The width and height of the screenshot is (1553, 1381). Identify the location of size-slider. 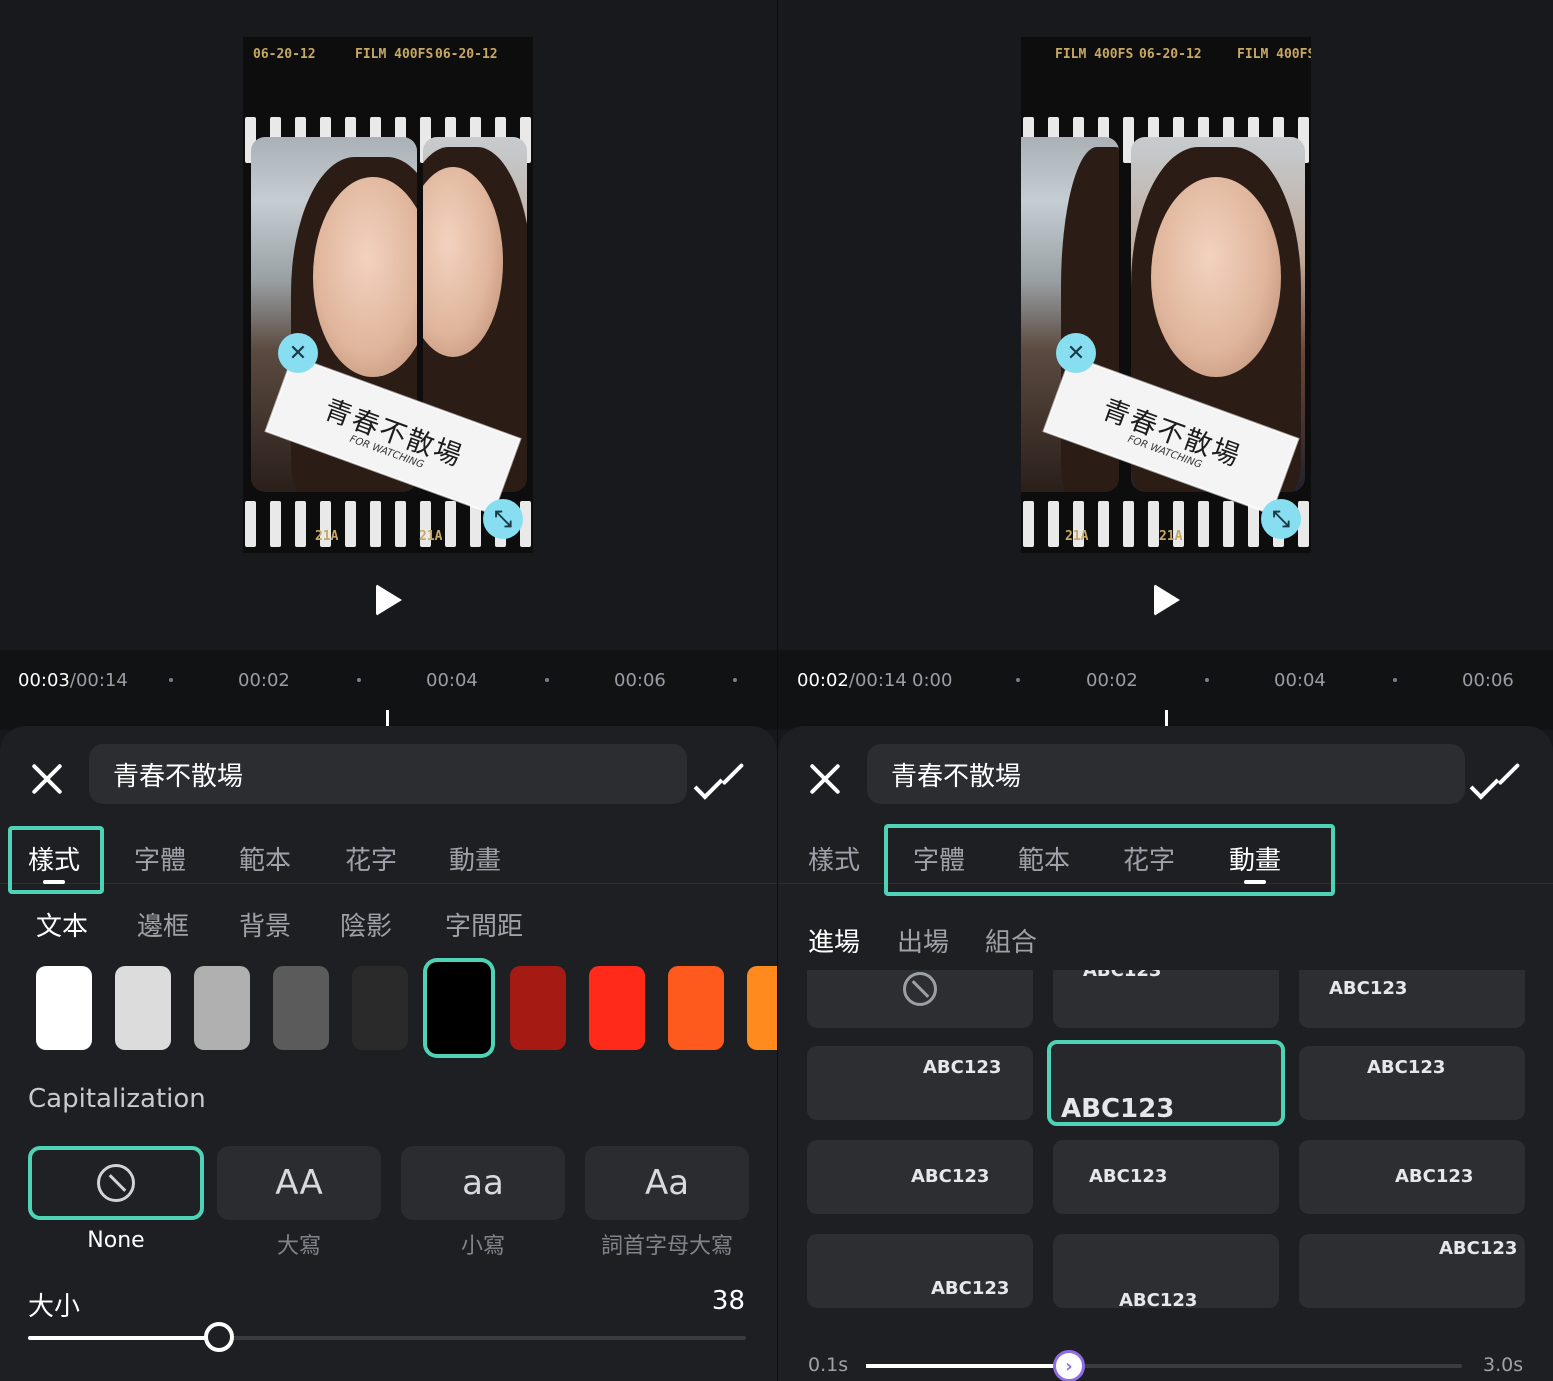
(387, 1337).